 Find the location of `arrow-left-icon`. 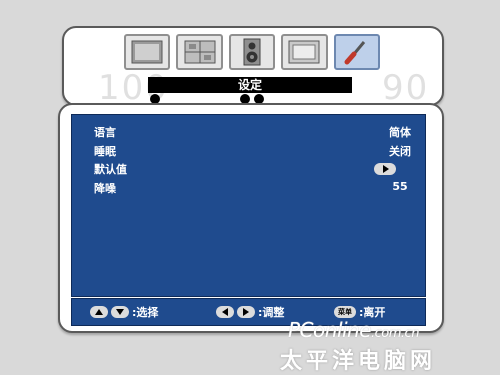

arrow-left-icon is located at coordinates (225, 312).